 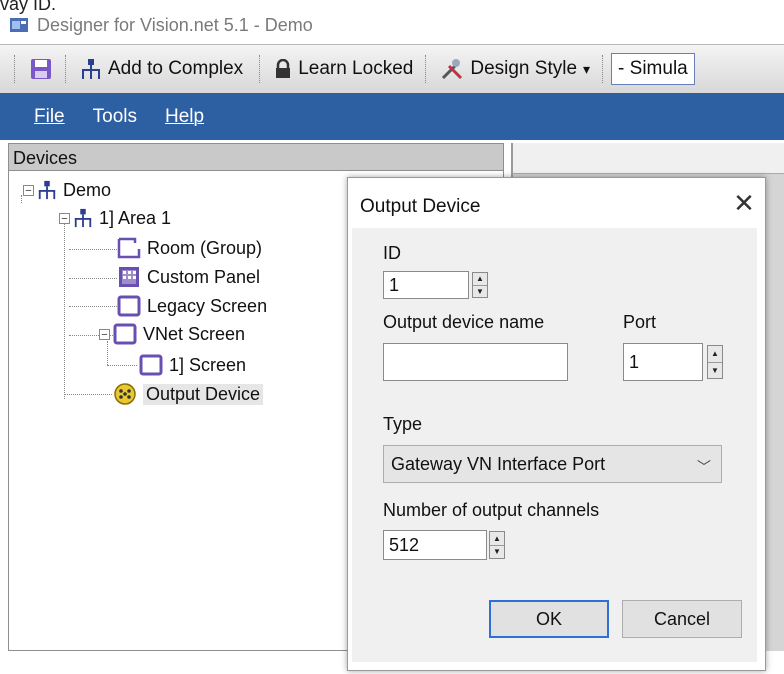 I want to click on port-stepper: ▲ ▼, so click(x=715, y=362).